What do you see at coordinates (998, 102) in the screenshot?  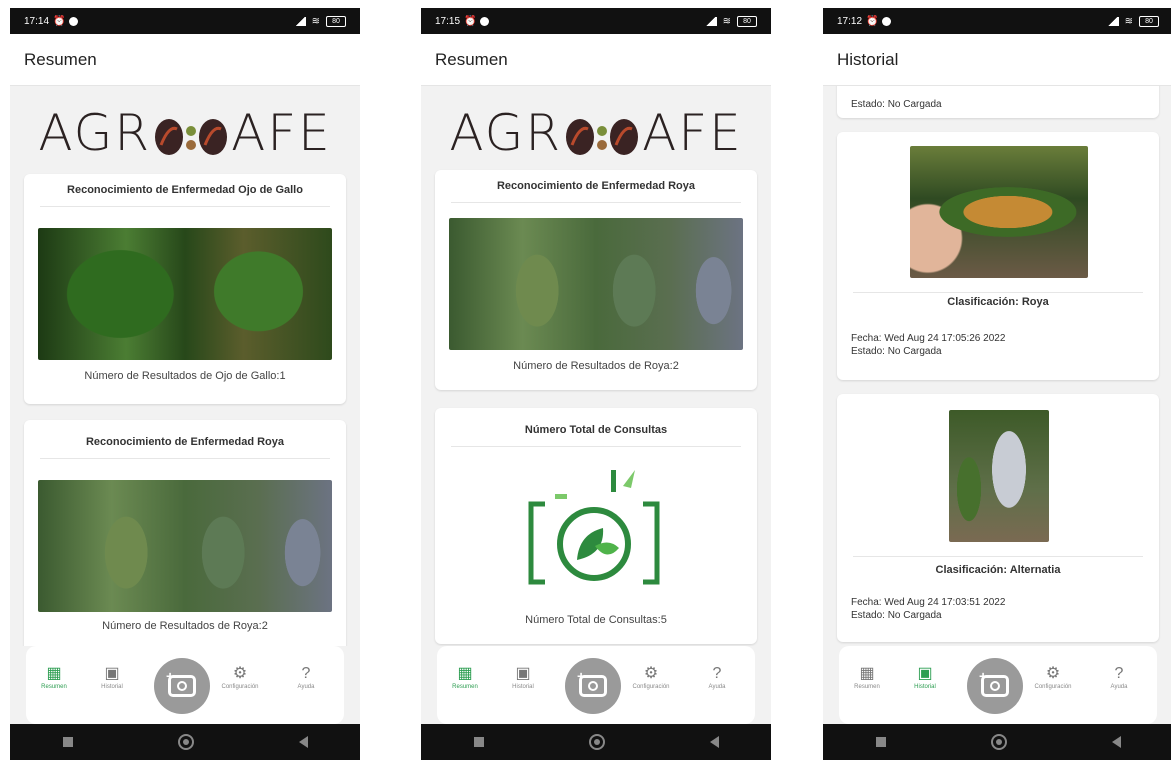 I see `history-item: Estado: No Cargada` at bounding box center [998, 102].